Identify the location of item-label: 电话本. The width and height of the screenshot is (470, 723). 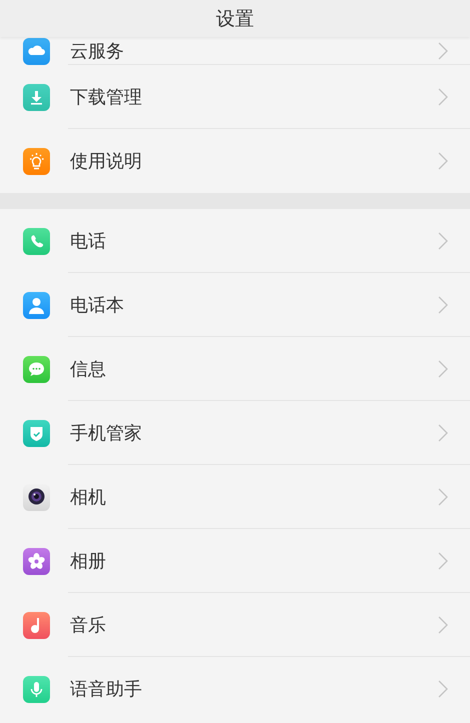
(97, 305).